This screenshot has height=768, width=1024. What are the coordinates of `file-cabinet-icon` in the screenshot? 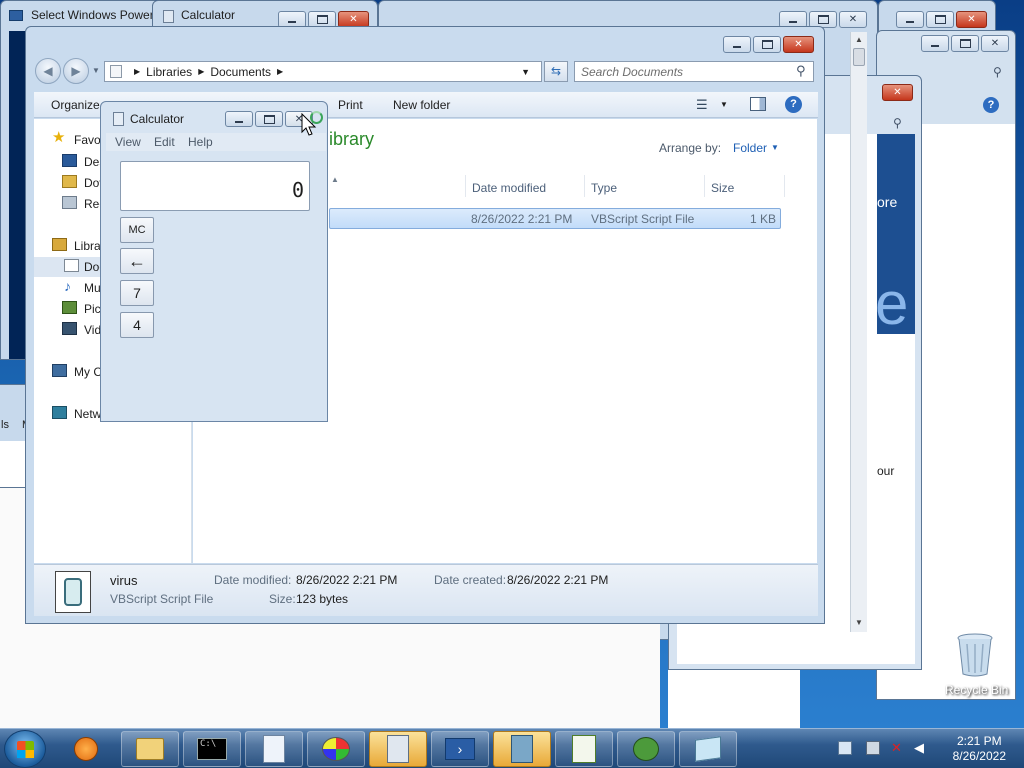 It's located at (522, 749).